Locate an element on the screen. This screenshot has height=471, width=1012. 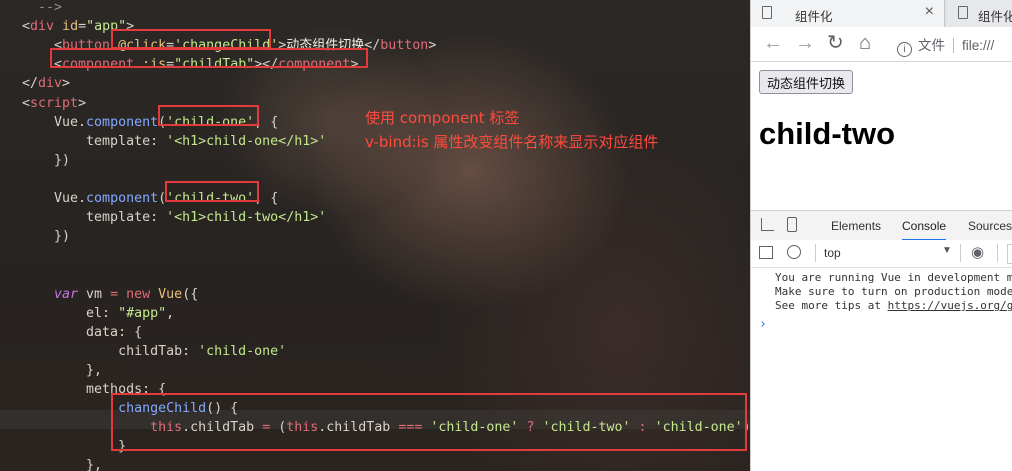
switch-component-button: 动态组件切换 is located at coordinates (806, 82).